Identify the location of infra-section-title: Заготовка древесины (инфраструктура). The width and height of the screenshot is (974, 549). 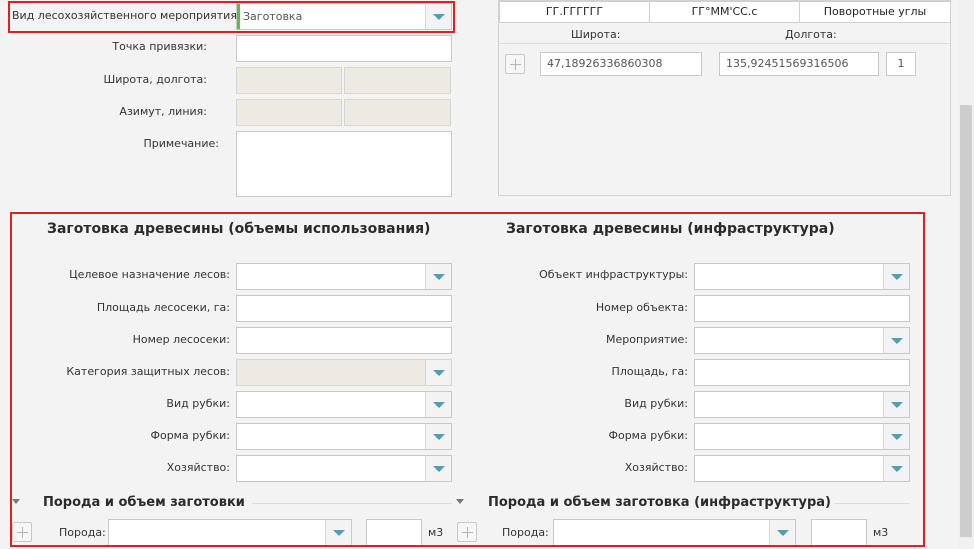
(670, 229).